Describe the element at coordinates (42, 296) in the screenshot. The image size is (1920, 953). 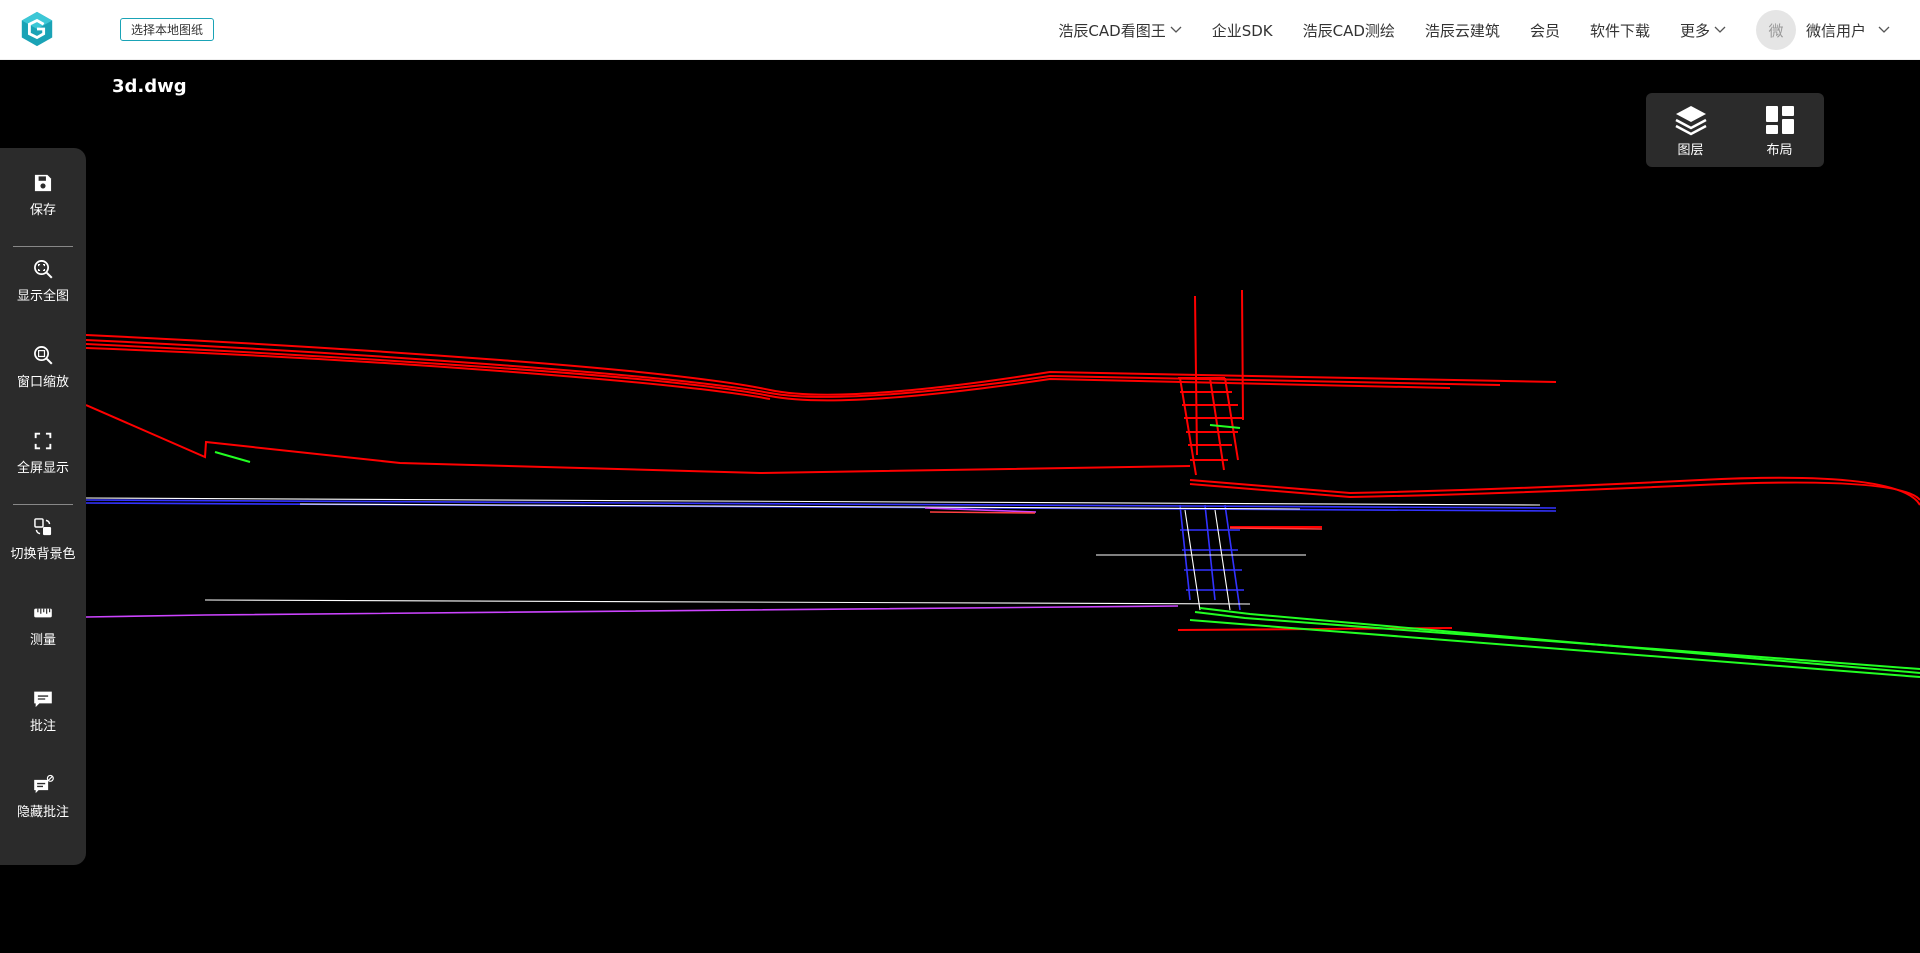
I see `tool-label: 显示全图` at that location.